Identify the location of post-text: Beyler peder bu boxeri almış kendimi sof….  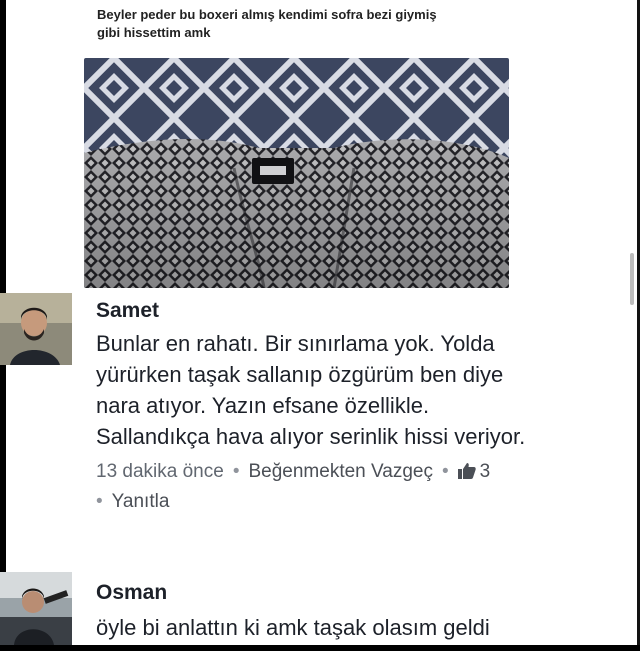
(327, 24).